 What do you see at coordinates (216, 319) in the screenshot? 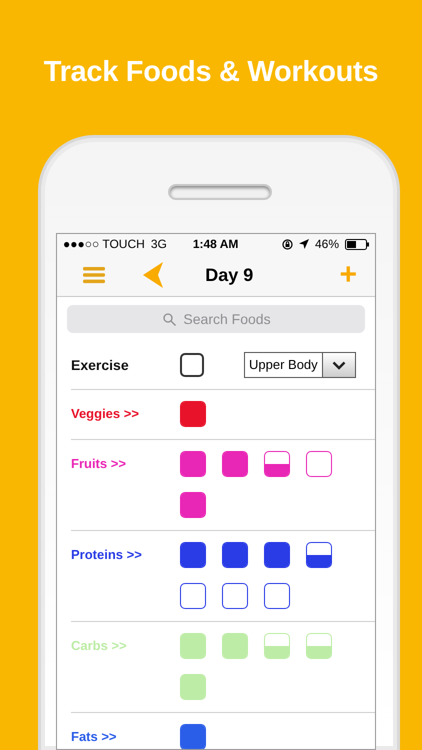
I see `search-field: Search Foods` at bounding box center [216, 319].